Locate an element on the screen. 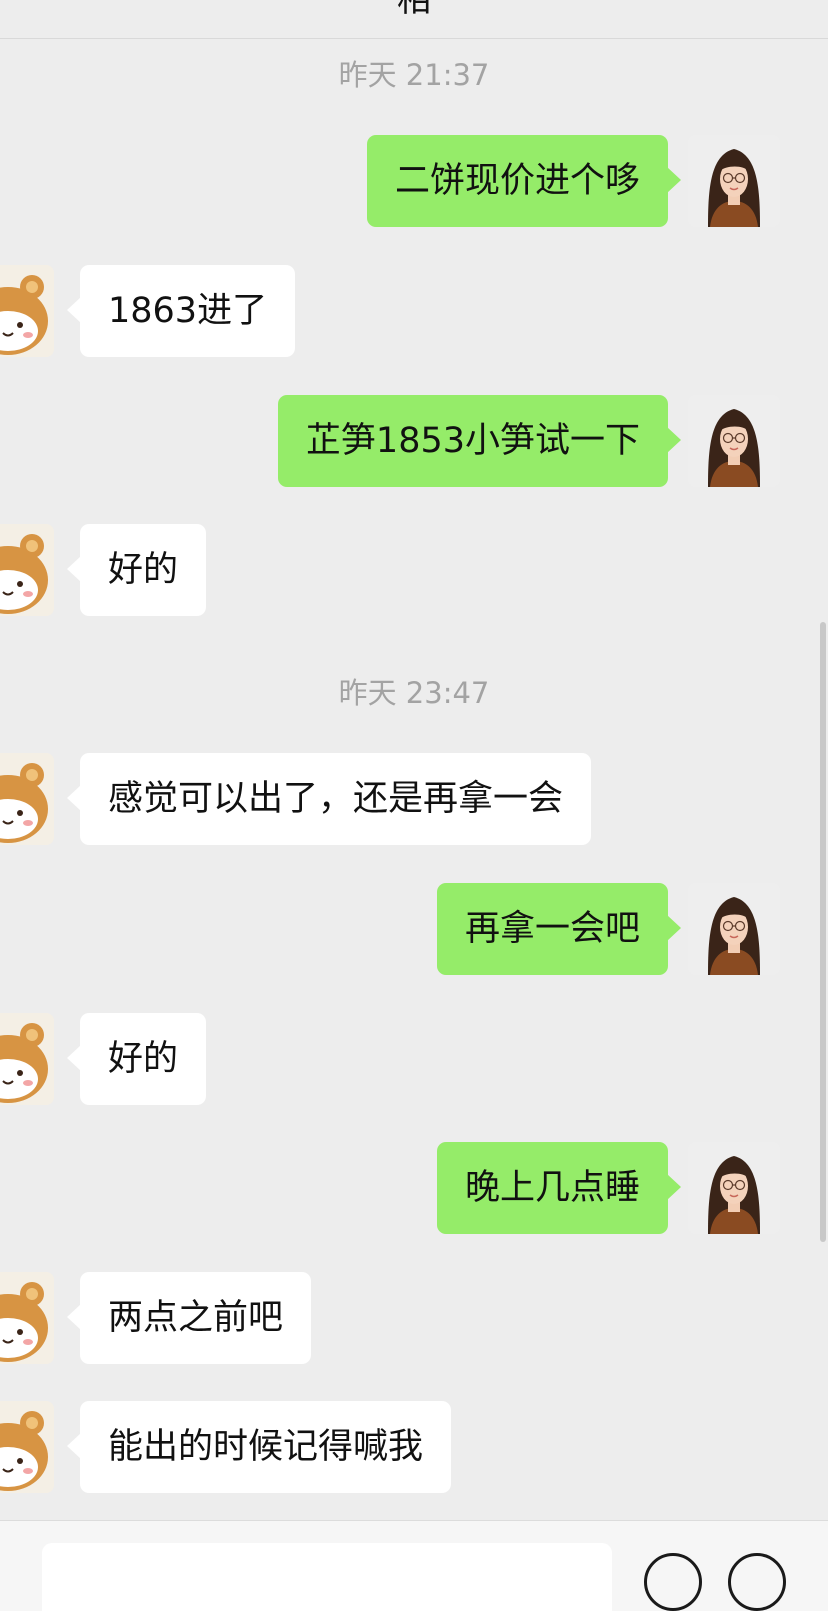  input-bar is located at coordinates (414, 1565).